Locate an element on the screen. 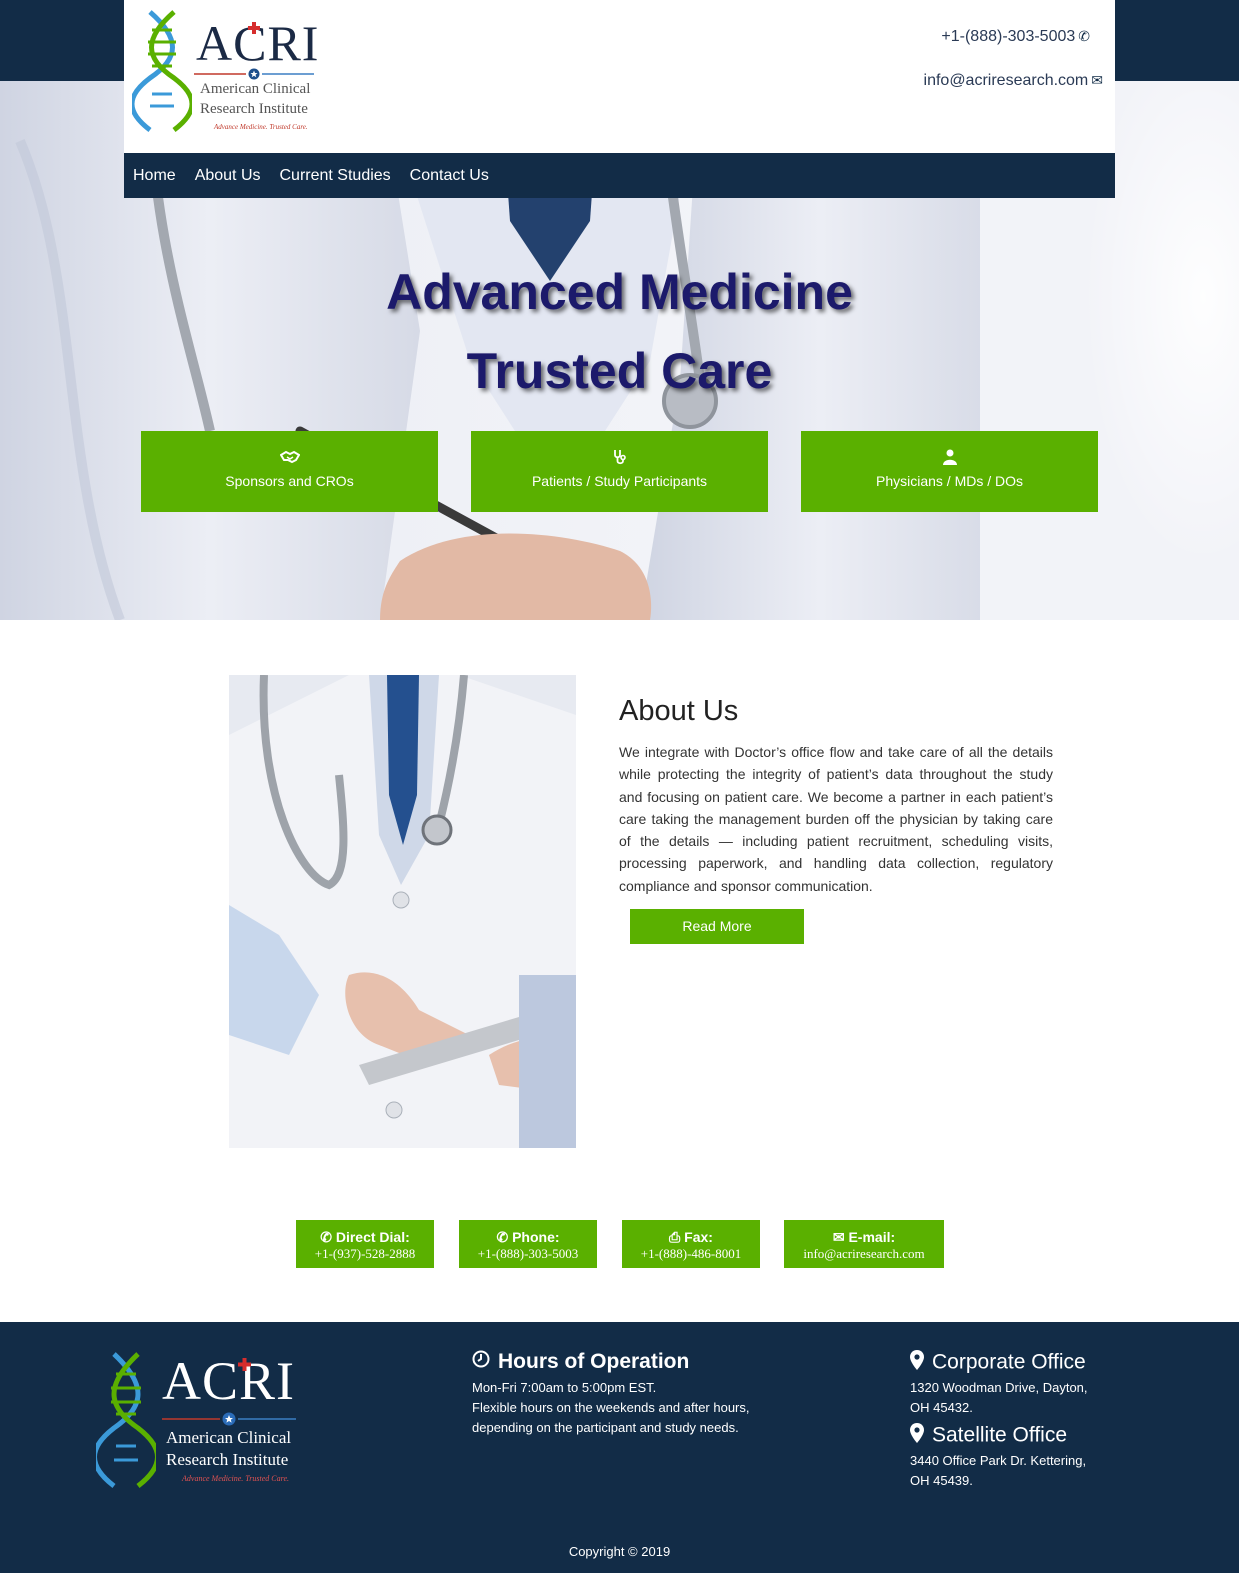 The width and height of the screenshot is (1239, 1573). direct-dial-tile: ✆ Direct Dial: +1-(937)-528-2888 is located at coordinates (365, 1244).